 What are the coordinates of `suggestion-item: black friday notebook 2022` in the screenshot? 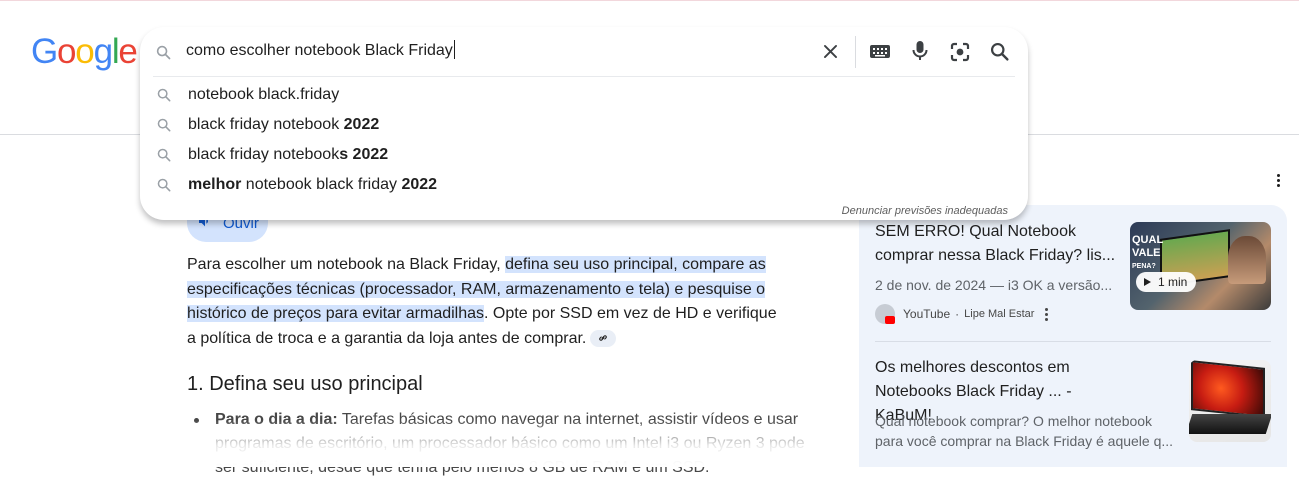 It's located at (584, 125).